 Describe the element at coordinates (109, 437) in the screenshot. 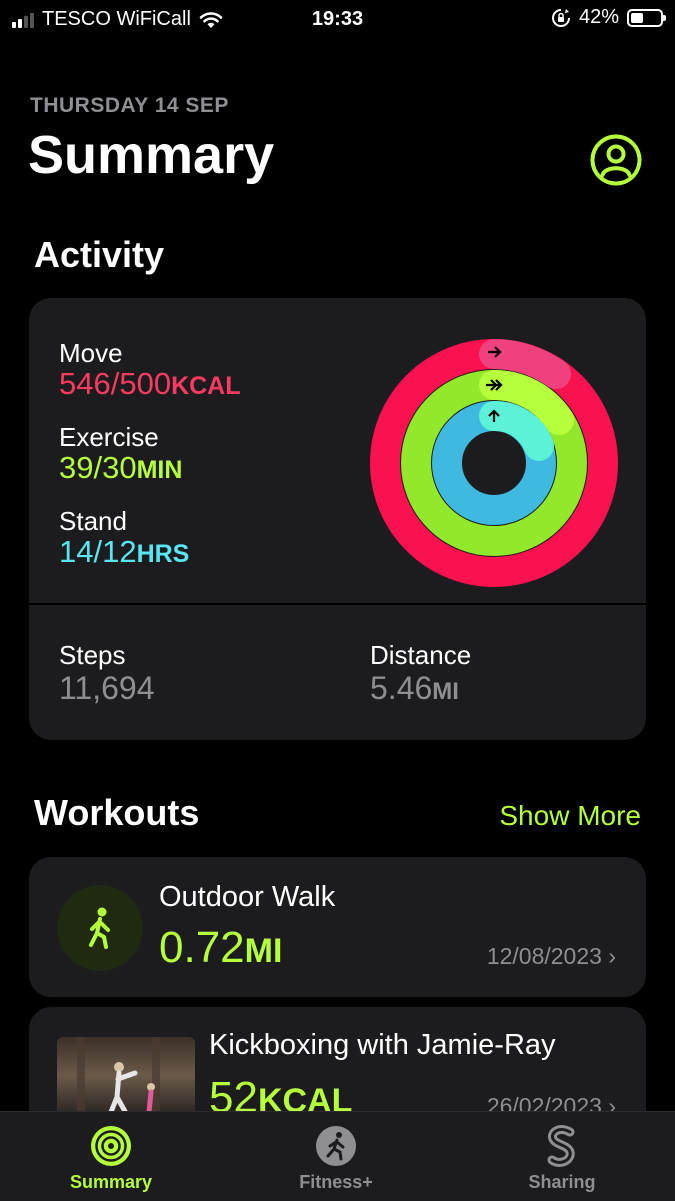

I see `exercise-label: Exercise` at that location.